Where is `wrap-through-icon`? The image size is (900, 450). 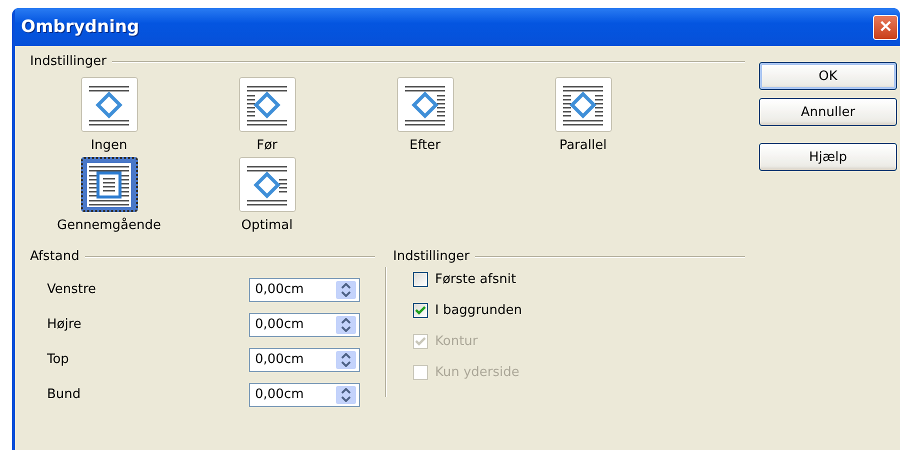 wrap-through-icon is located at coordinates (109, 184).